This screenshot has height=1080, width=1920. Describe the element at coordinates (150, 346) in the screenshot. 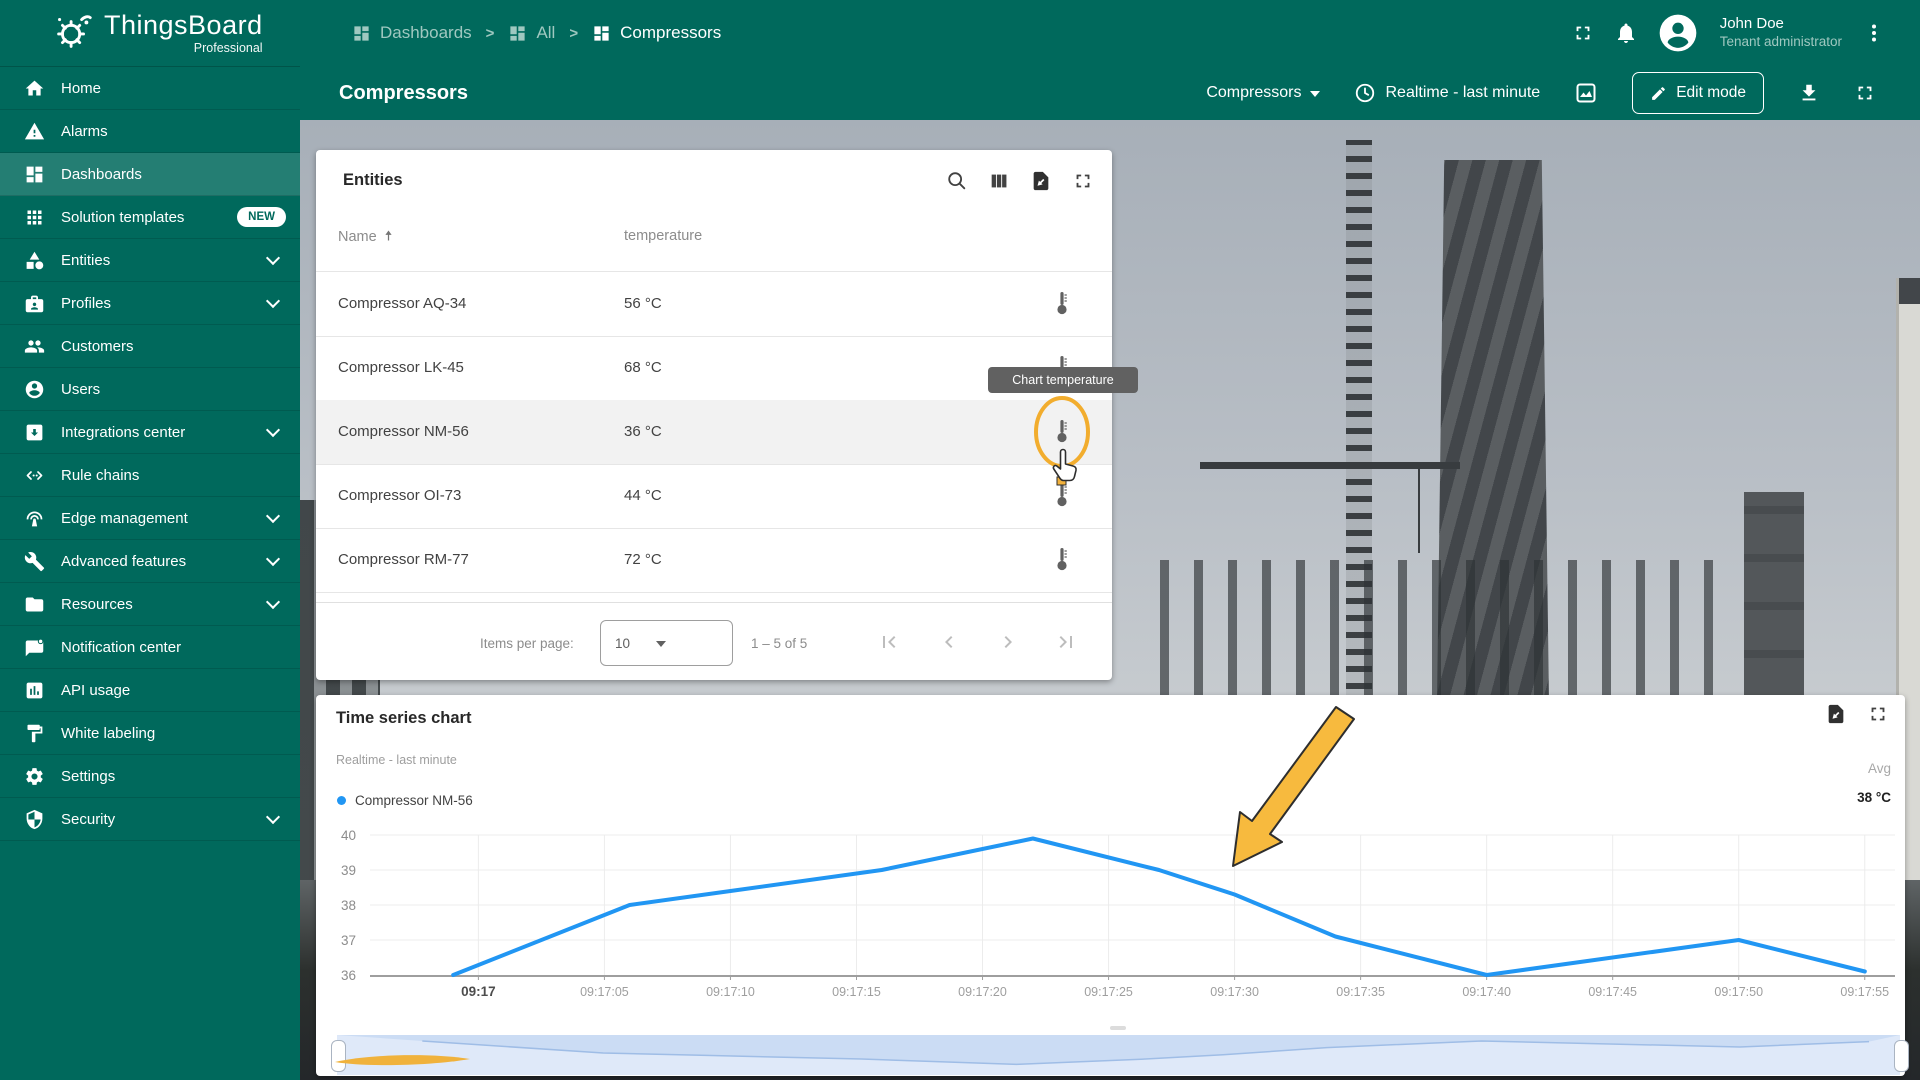

I see `sidebar-item-customers: Customers` at that location.